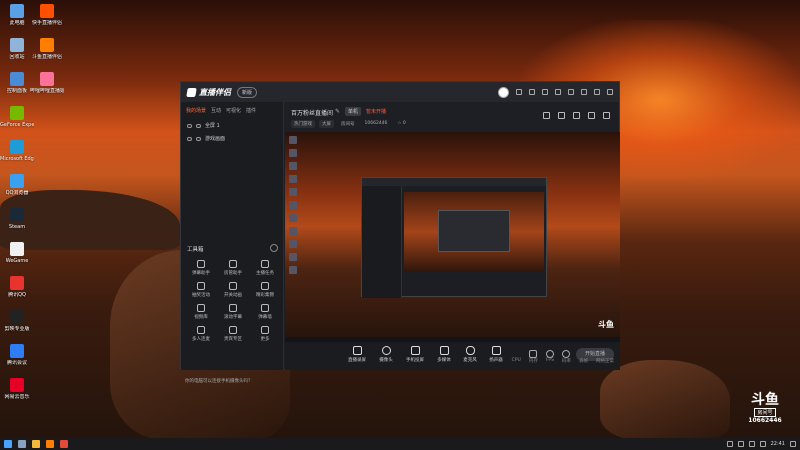 This screenshot has width=800, height=450. I want to click on tab-visual: 可视化, so click(233, 110).